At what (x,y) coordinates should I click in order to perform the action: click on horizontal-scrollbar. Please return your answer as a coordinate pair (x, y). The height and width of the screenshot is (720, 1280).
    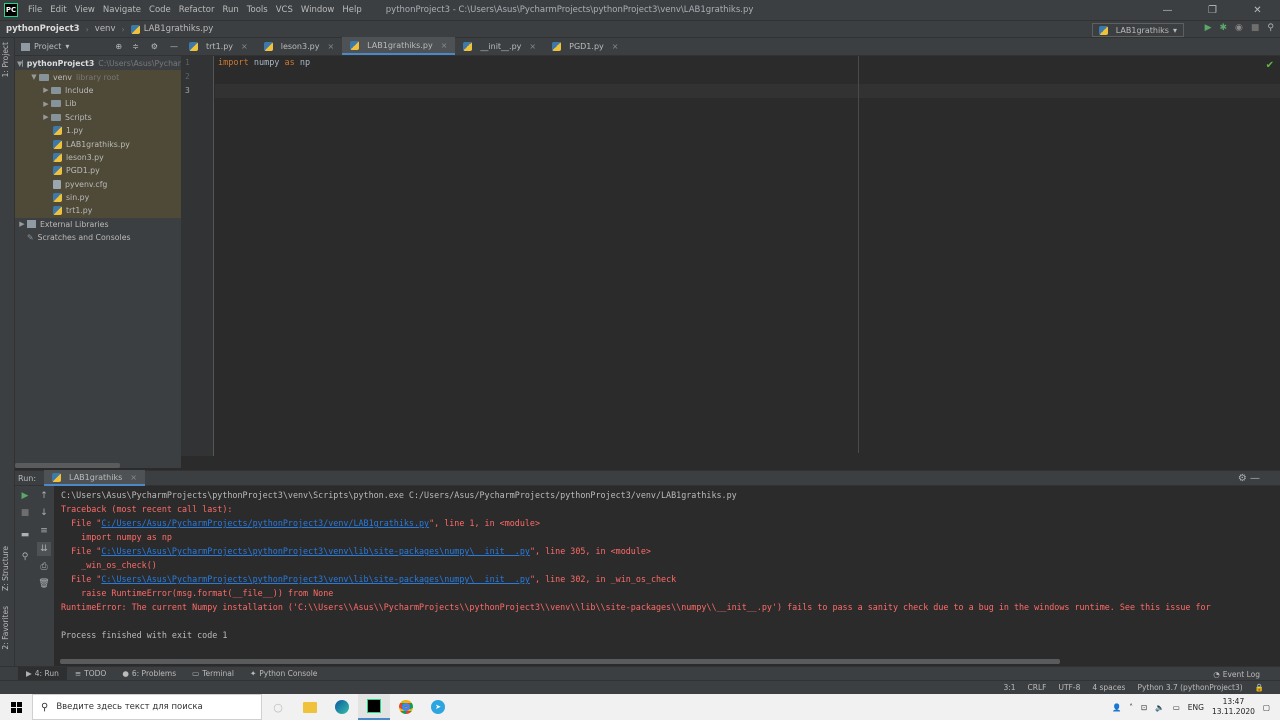
    Looking at the image, I should click on (67, 465).